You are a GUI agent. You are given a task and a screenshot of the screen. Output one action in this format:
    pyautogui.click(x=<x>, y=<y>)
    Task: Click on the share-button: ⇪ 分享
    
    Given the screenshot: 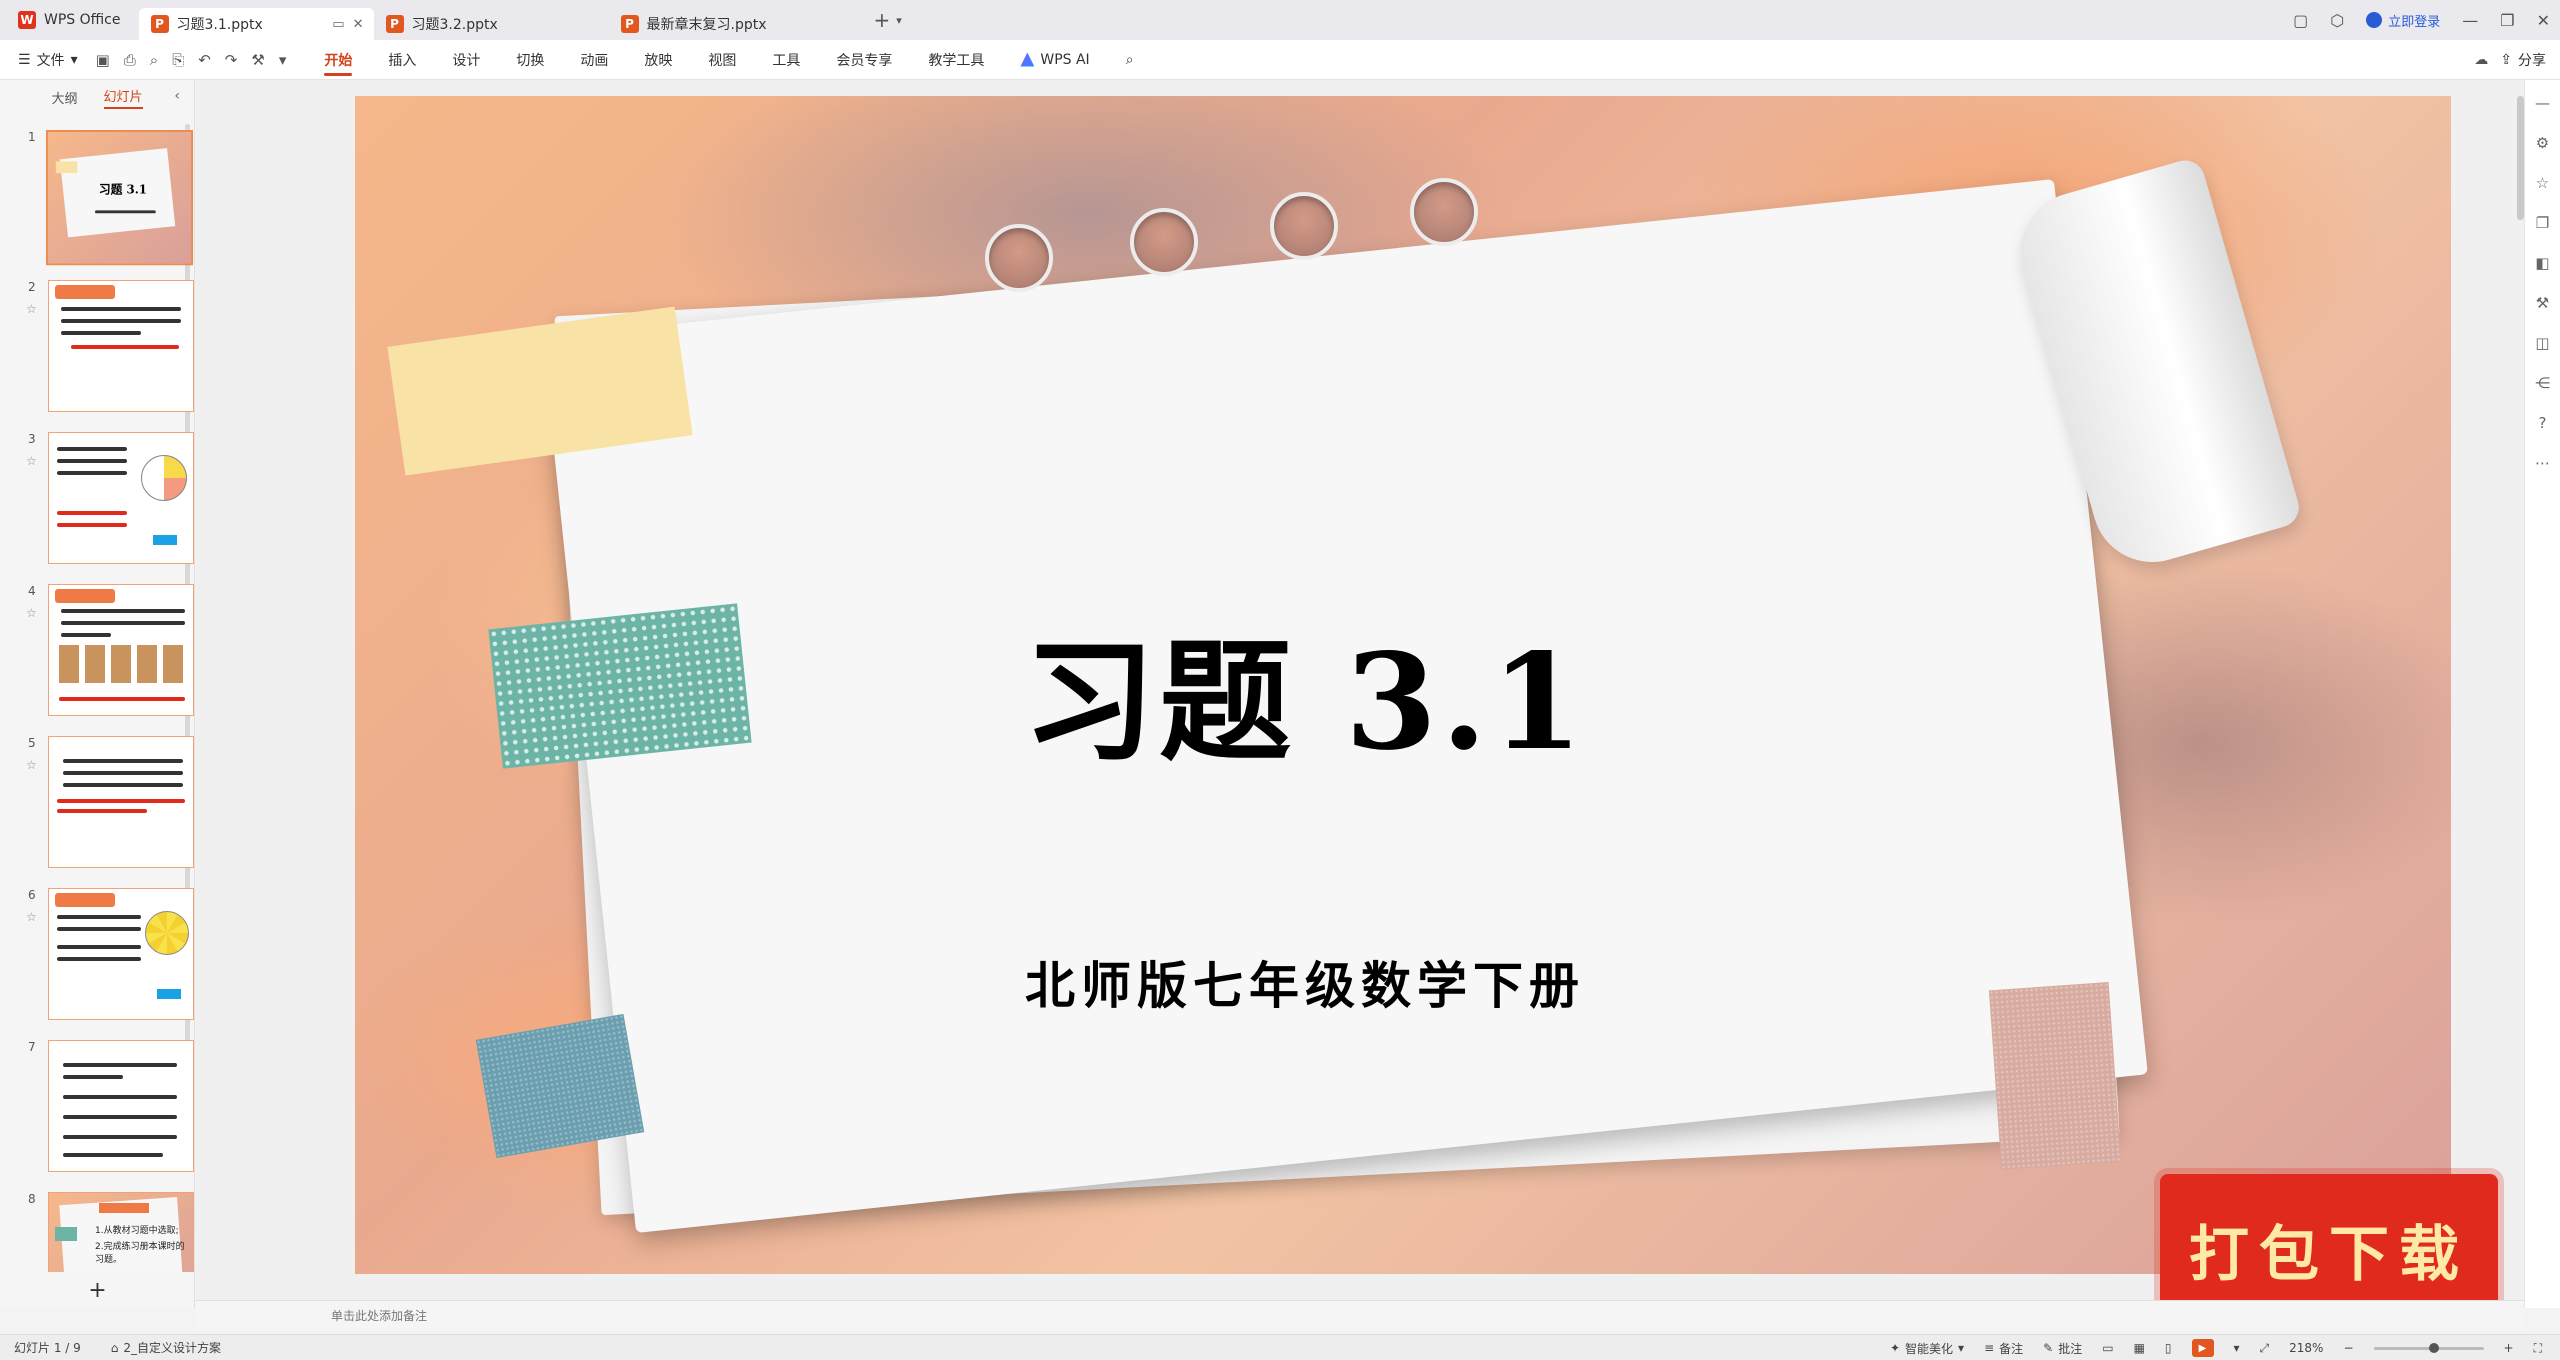 What is the action you would take?
    pyautogui.click(x=2523, y=60)
    